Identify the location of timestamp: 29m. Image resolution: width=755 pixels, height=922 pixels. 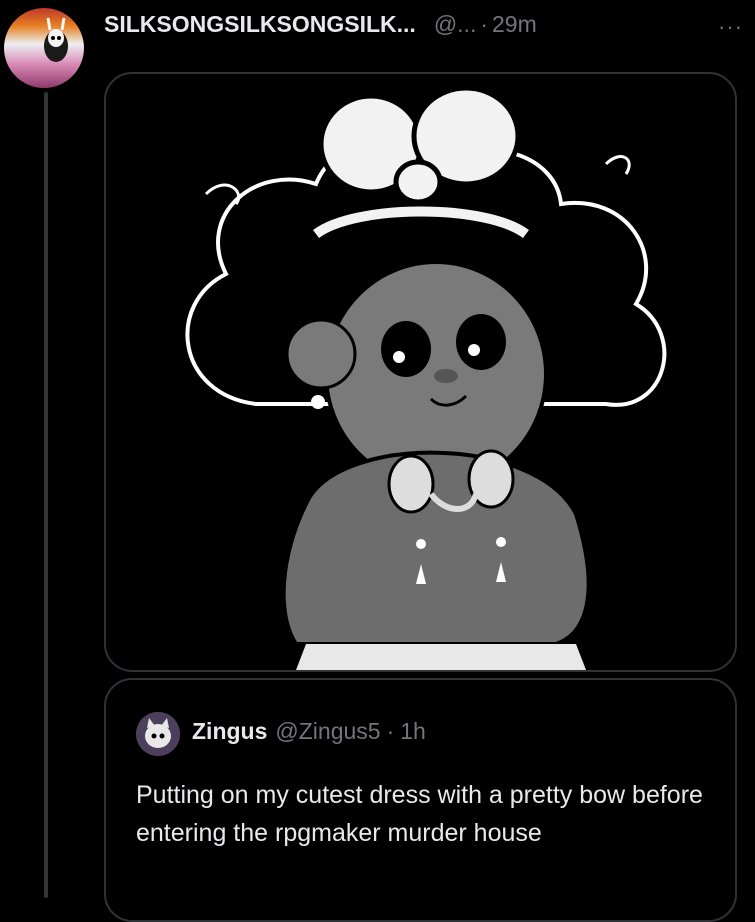
(514, 24).